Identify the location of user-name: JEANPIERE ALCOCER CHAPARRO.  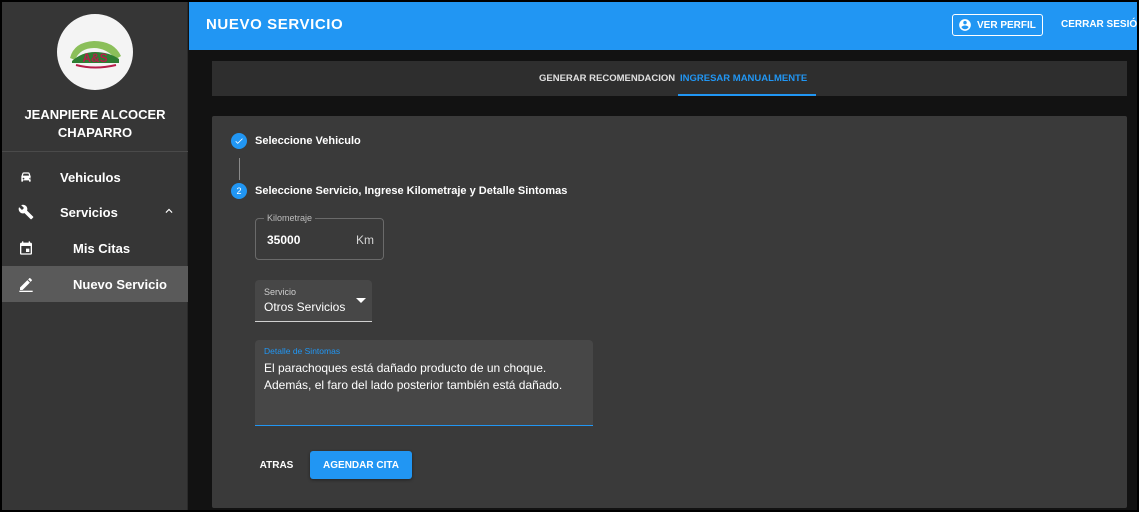
(95, 123).